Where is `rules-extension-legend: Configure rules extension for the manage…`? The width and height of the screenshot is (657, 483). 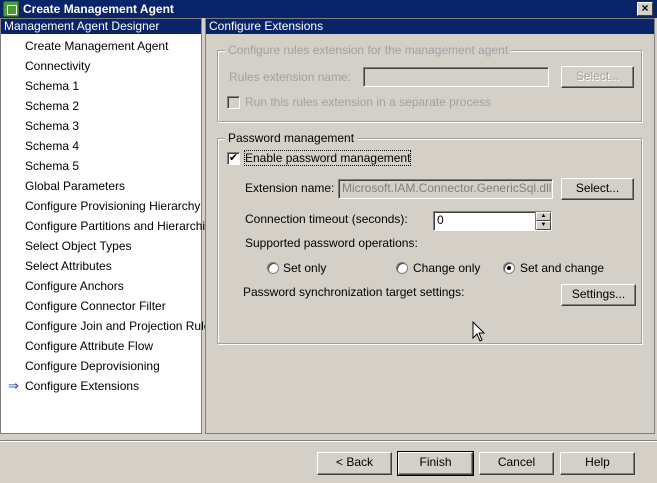 rules-extension-legend: Configure rules extension for the manage… is located at coordinates (368, 50).